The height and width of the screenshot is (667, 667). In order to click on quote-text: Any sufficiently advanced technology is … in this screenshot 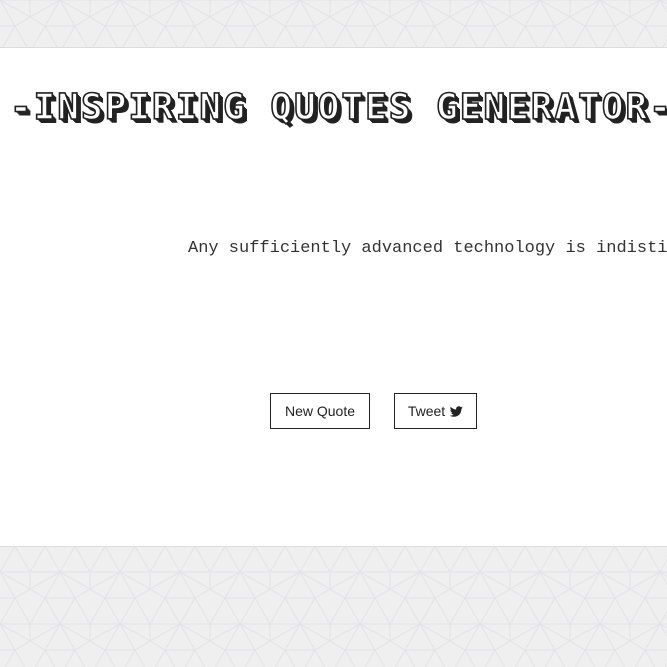, I will do `click(427, 248)`.